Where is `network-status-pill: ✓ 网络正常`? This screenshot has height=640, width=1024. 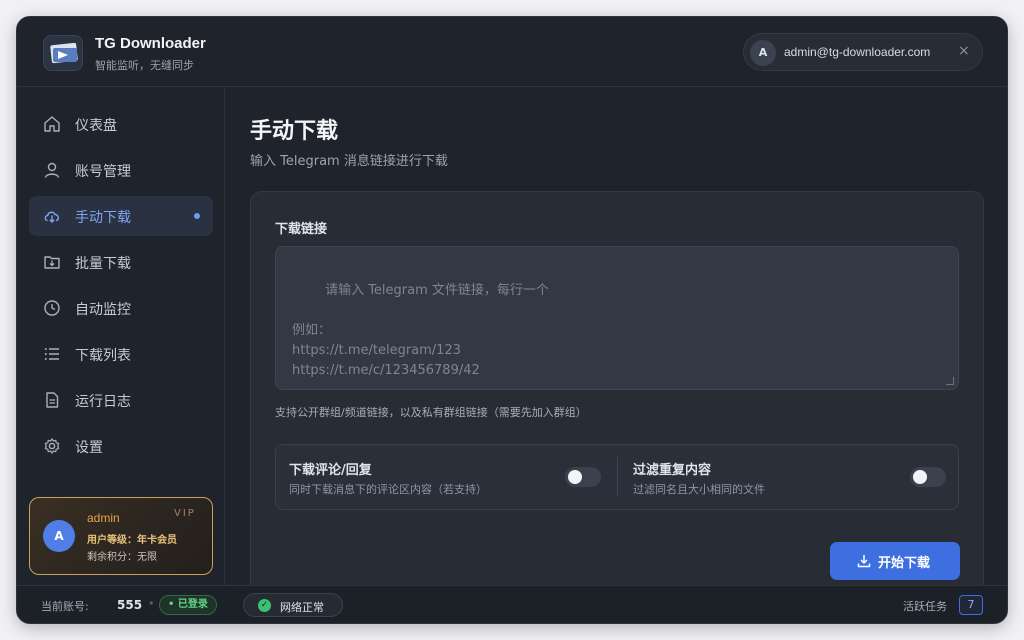 network-status-pill: ✓ 网络正常 is located at coordinates (293, 605).